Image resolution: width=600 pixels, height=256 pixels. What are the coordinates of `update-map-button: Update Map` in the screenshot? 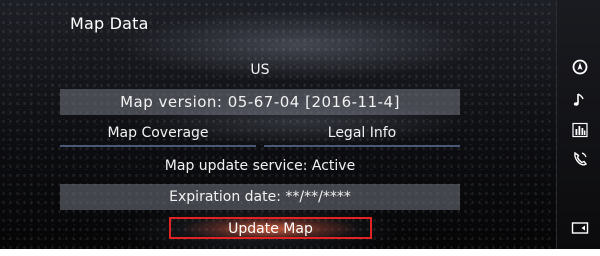 It's located at (270, 228).